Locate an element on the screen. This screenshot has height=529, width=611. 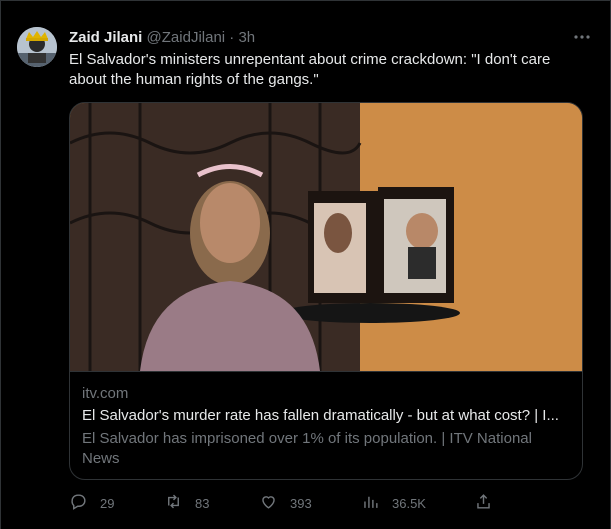
action-bar: 29 83 393 36.5K is located at coordinates (284, 503).